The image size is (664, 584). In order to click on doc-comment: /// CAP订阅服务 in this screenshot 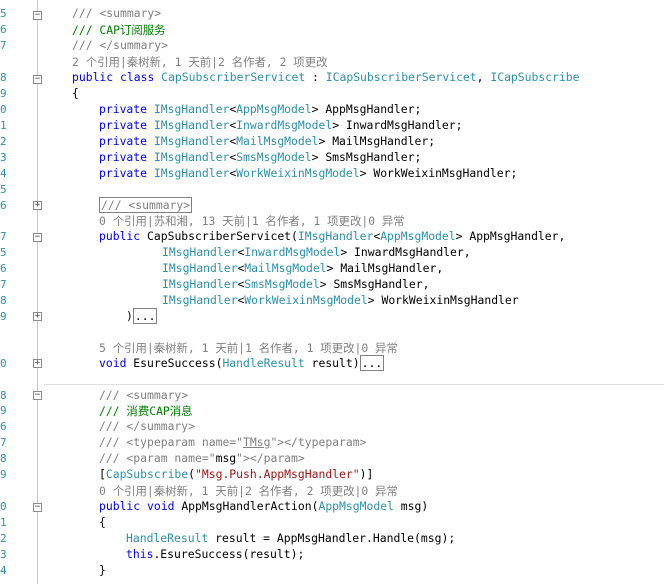, I will do `click(119, 30)`.